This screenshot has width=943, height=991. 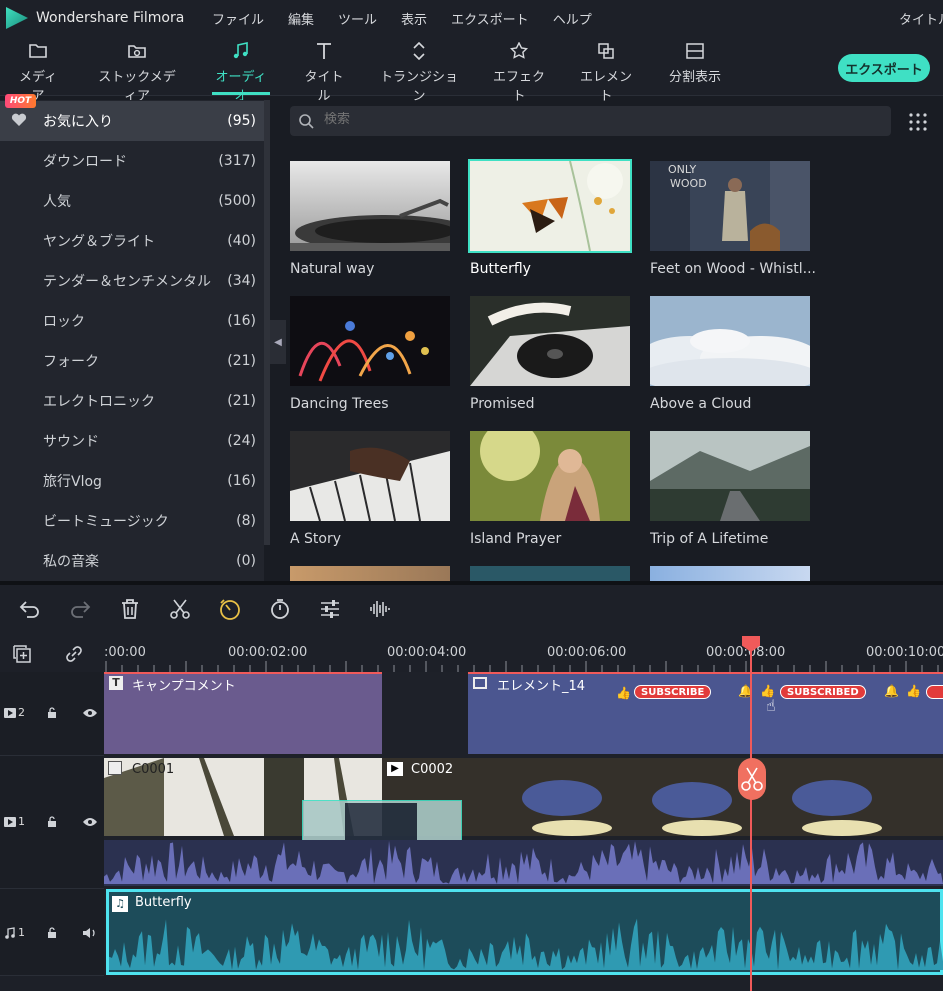 What do you see at coordinates (125, 652) in the screenshot?
I see `ruler-label: :00:00` at bounding box center [125, 652].